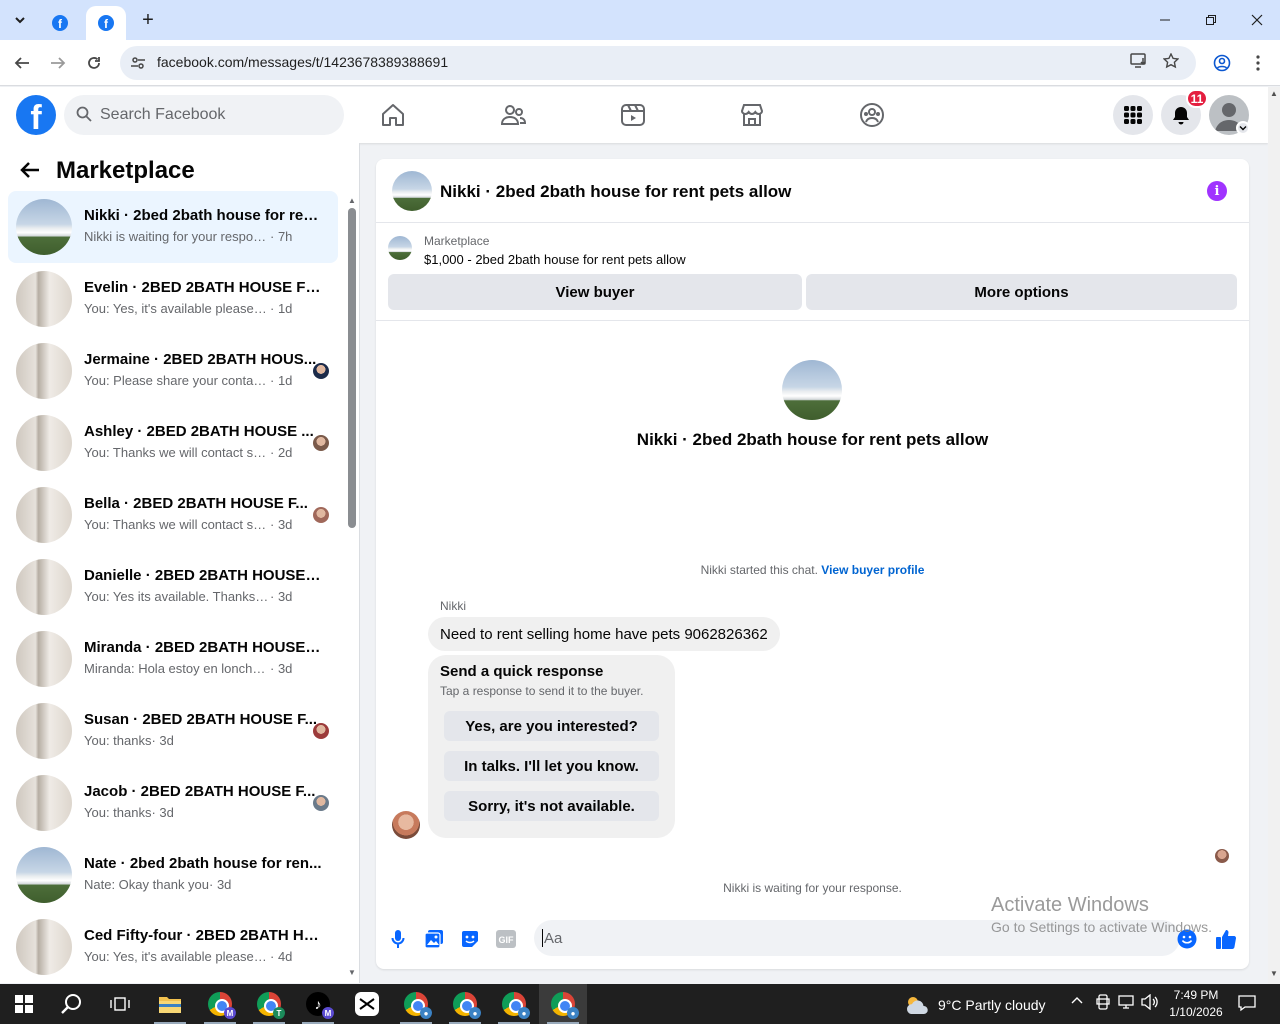 The height and width of the screenshot is (1024, 1280). Describe the element at coordinates (872, 115) in the screenshot. I see `groups-icon` at that location.